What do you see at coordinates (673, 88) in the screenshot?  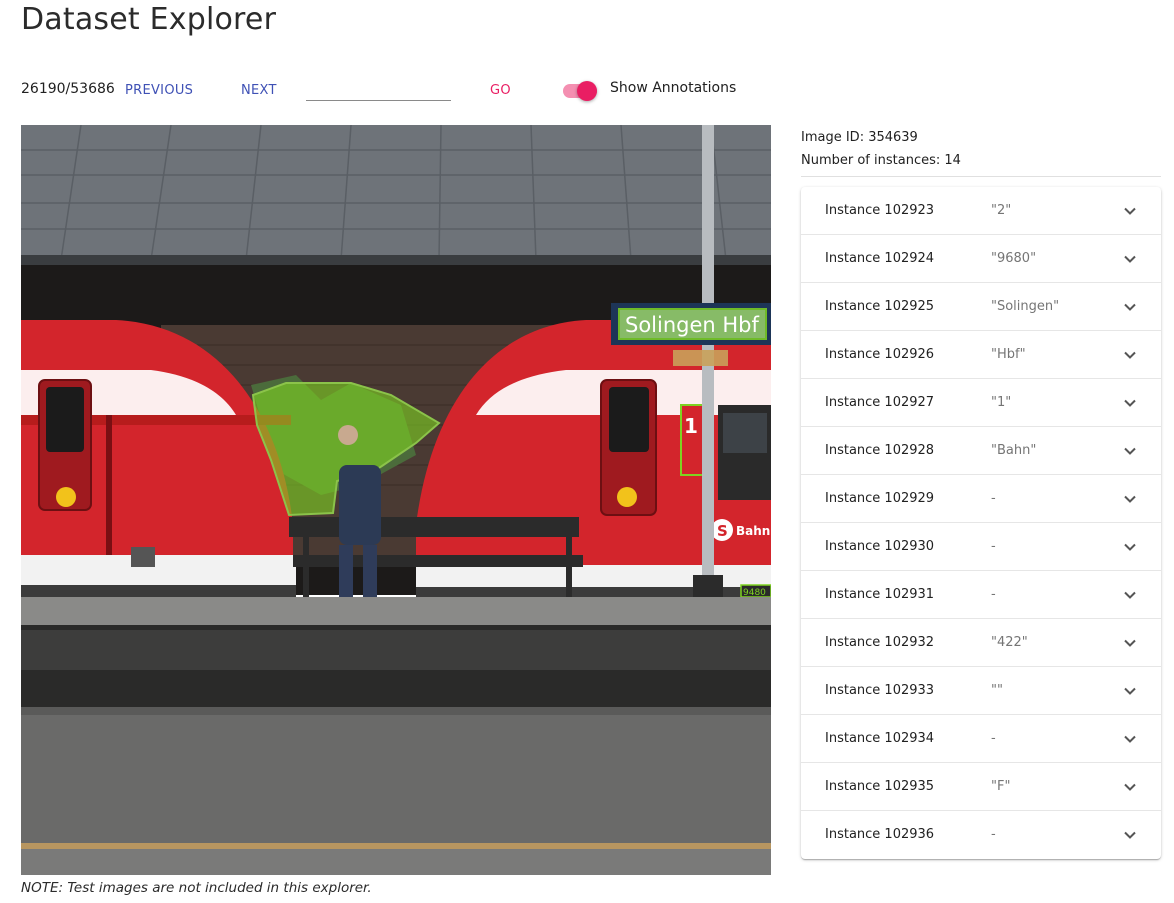 I see `show-annotations-label: Show Annotations` at bounding box center [673, 88].